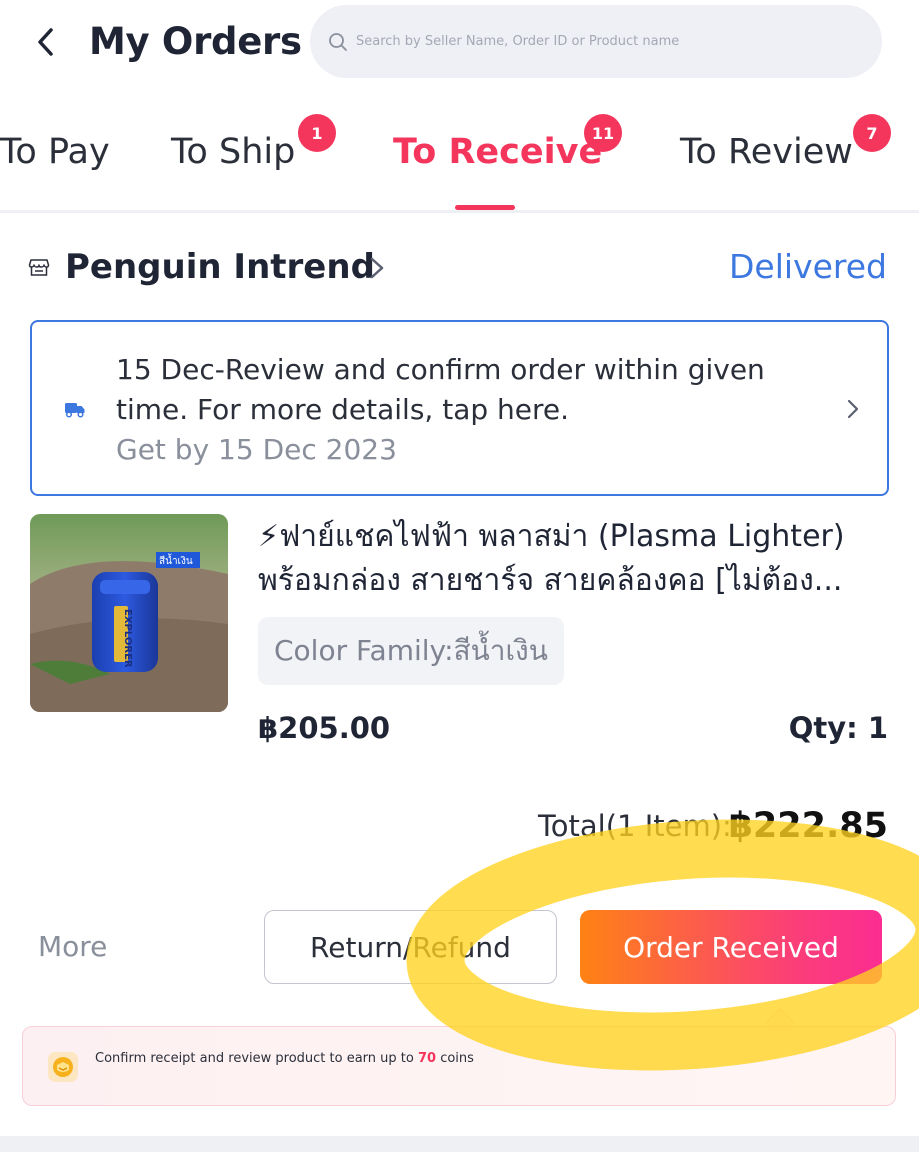 Image resolution: width=919 pixels, height=1152 pixels. I want to click on bottom-divider, so click(459, 1144).